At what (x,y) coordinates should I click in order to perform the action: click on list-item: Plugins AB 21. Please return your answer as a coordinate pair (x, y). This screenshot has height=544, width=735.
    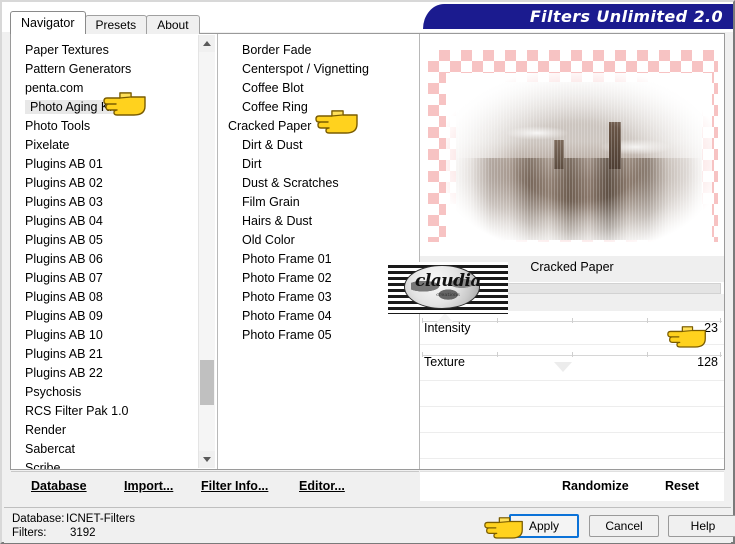
    Looking at the image, I should click on (114, 354).